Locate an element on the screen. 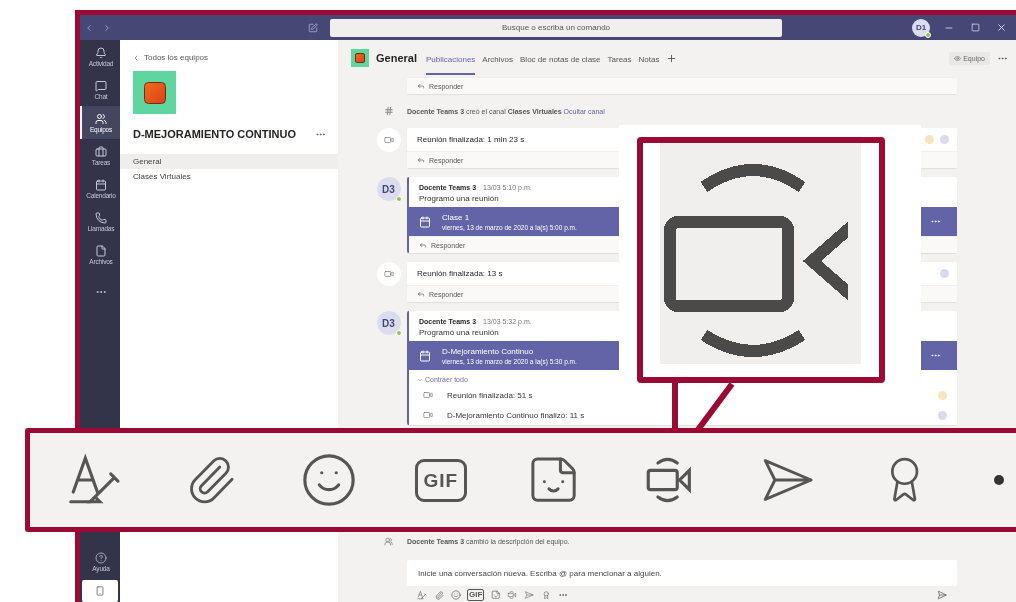 This screenshot has width=1016, height=602. send-icon is located at coordinates (942, 595).